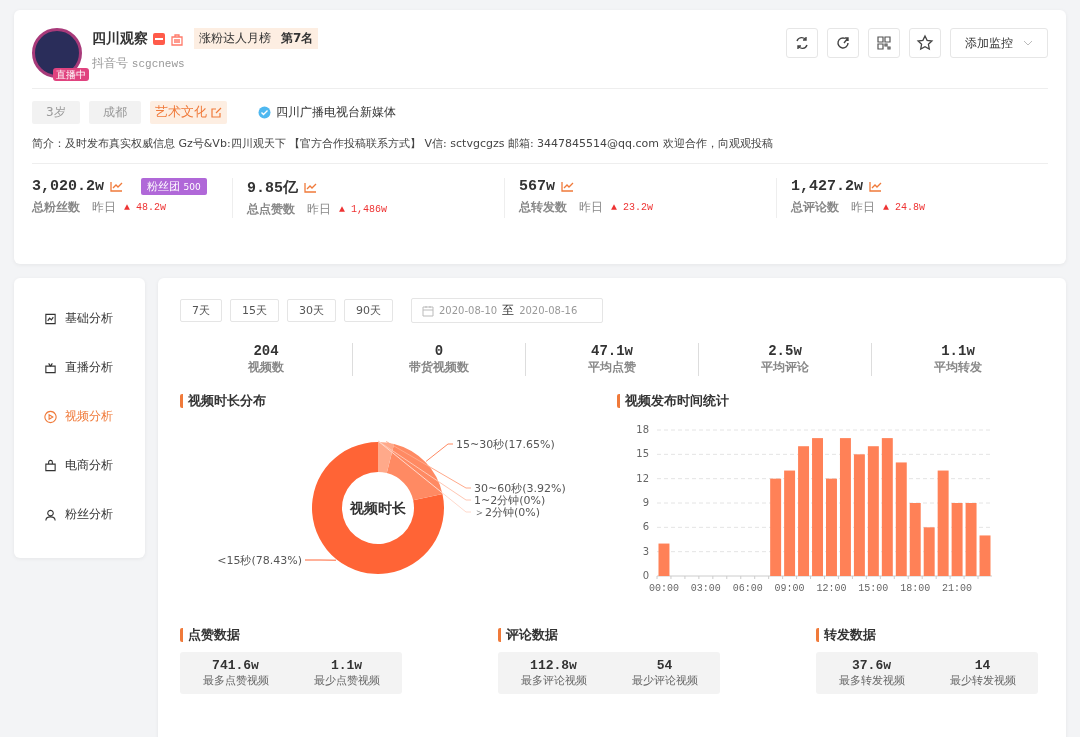 The image size is (1080, 737). Describe the element at coordinates (393, 401) in the screenshot. I see `section-title: 视频时长分布` at that location.